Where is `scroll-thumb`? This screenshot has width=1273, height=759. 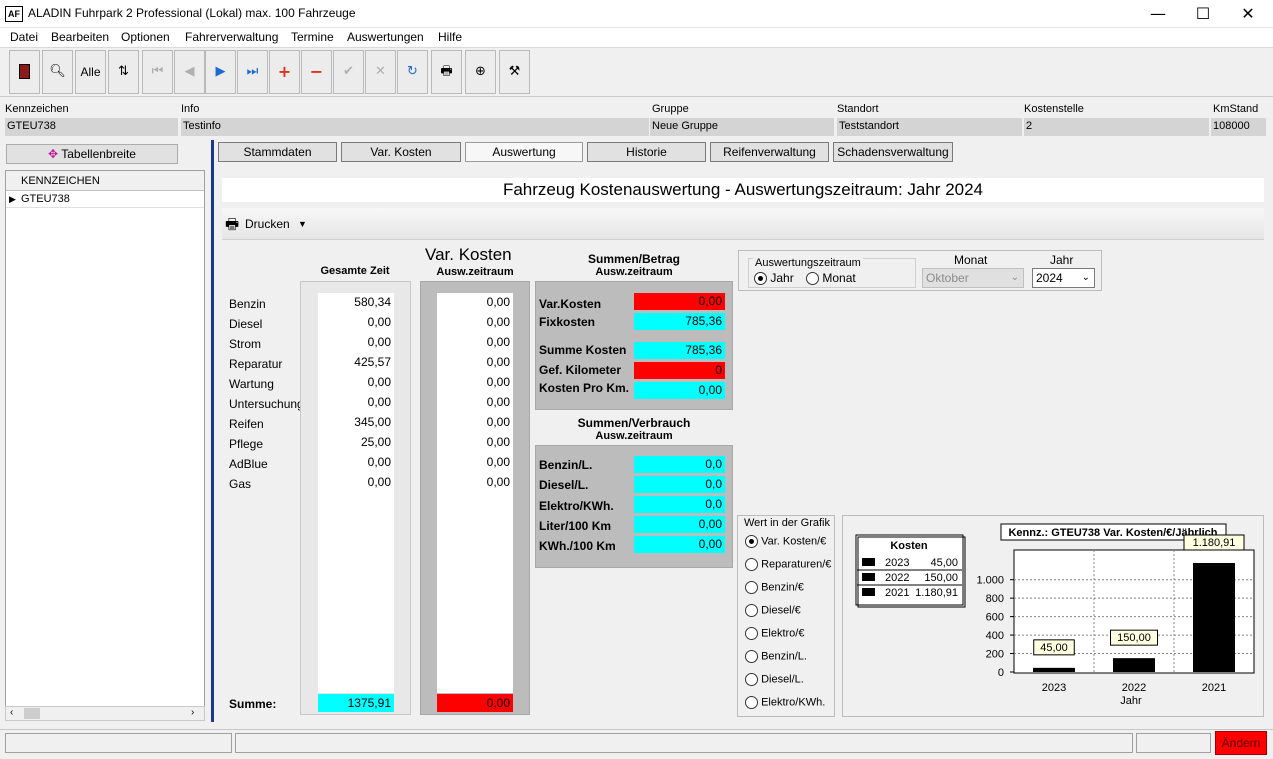 scroll-thumb is located at coordinates (32, 713).